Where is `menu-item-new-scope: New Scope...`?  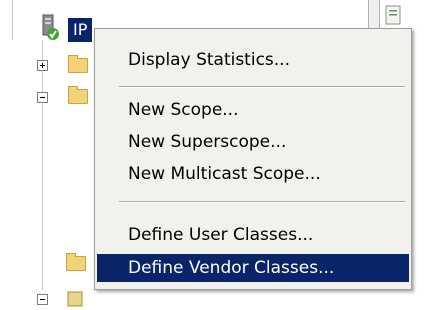 menu-item-new-scope: New Scope... is located at coordinates (253, 110).